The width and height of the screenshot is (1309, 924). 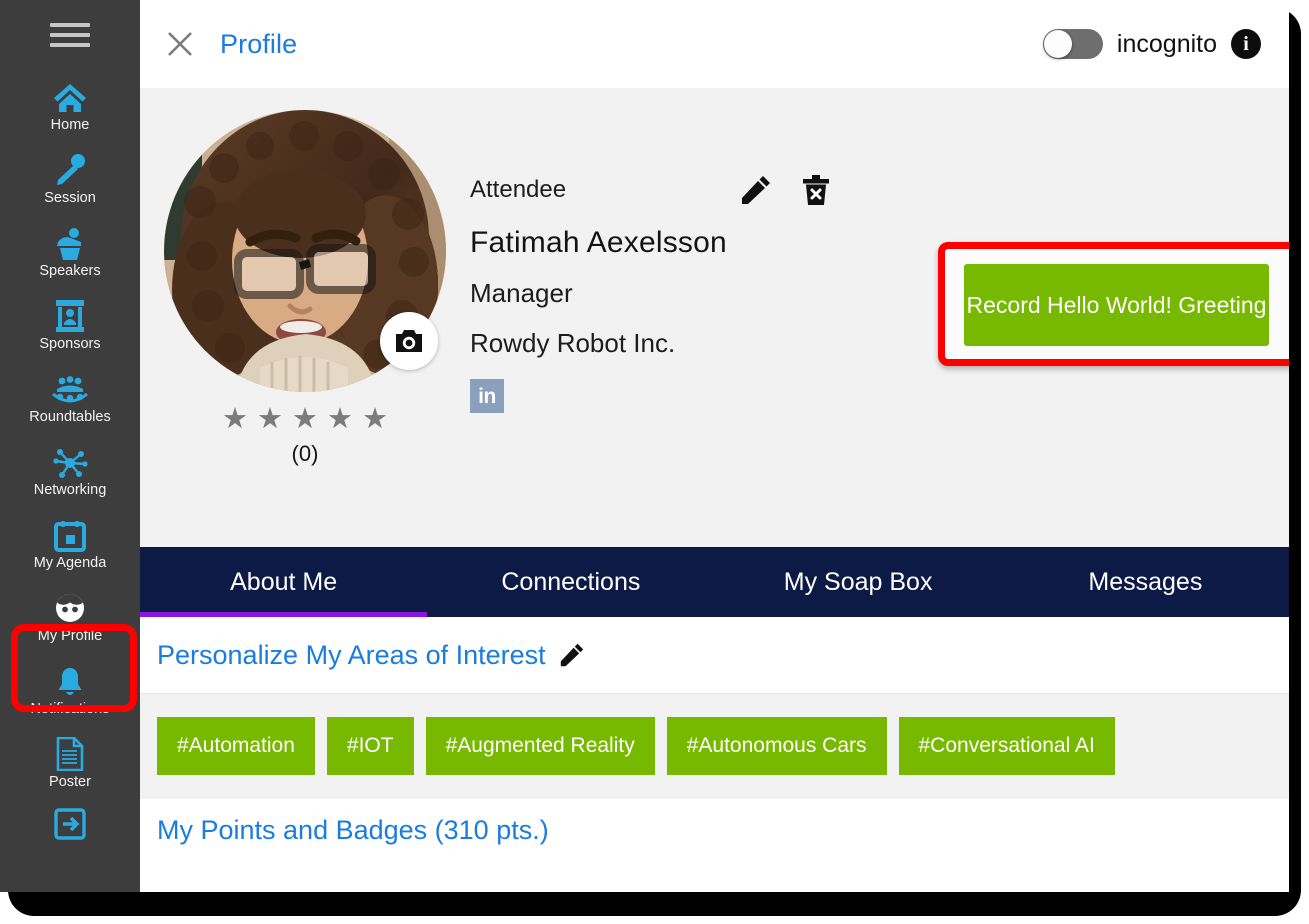 I want to click on tab-connections: Connections, so click(x=570, y=582).